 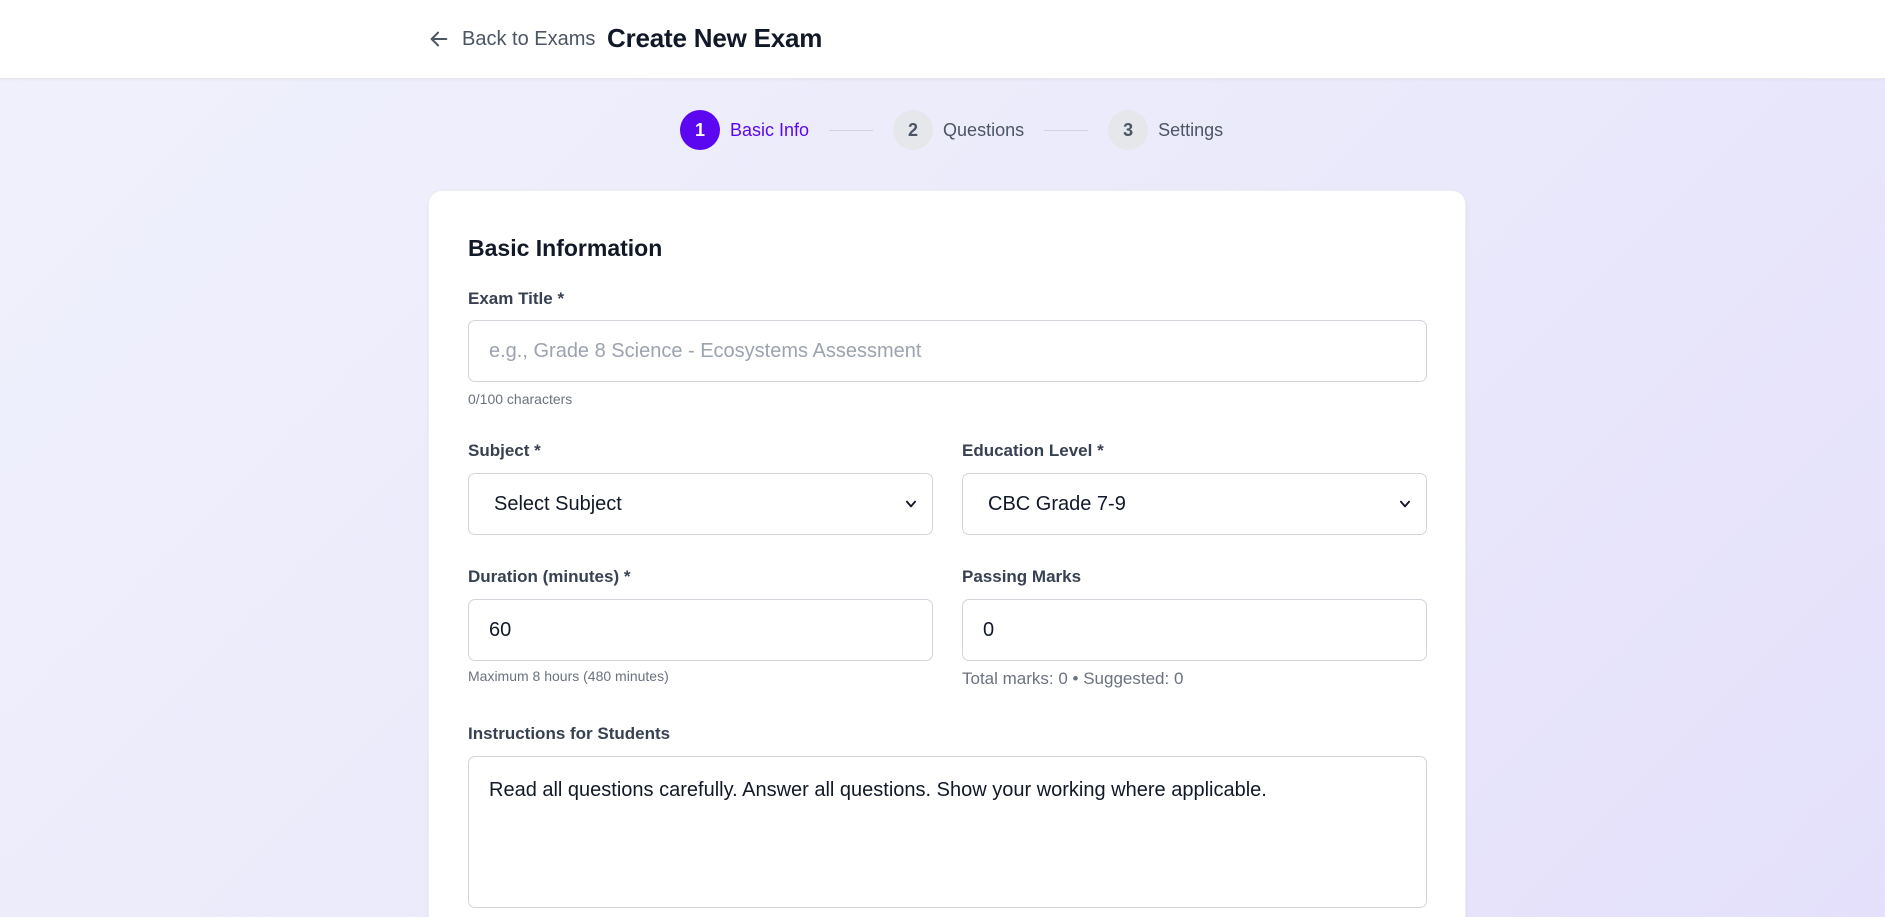 I want to click on step-label: Settings, so click(x=1191, y=129).